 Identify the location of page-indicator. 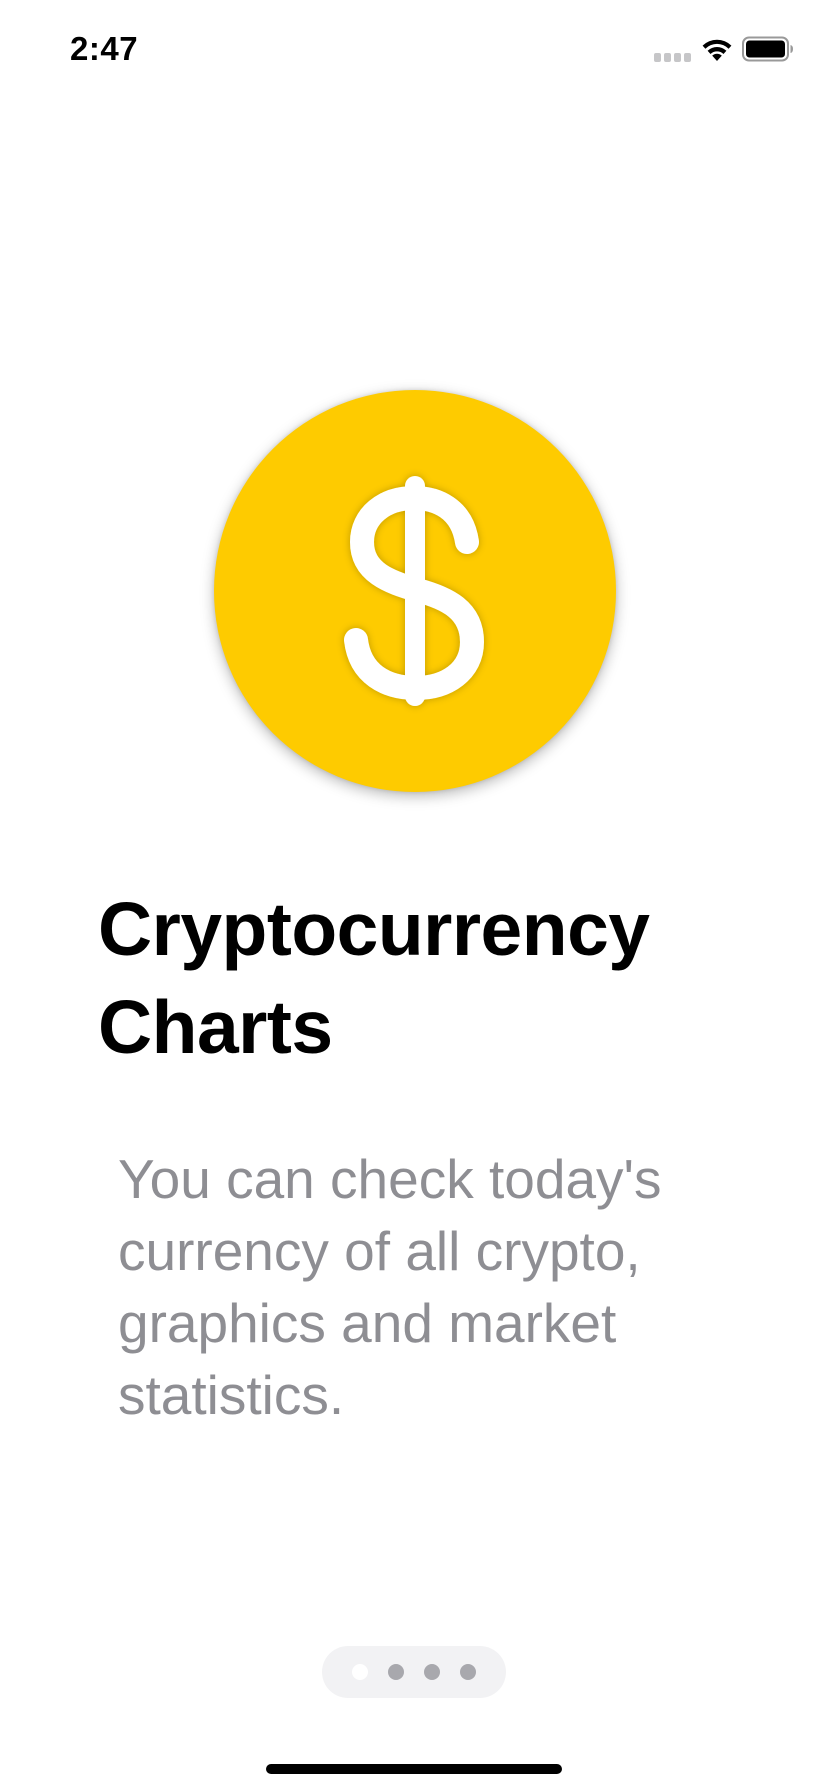
(414, 1672).